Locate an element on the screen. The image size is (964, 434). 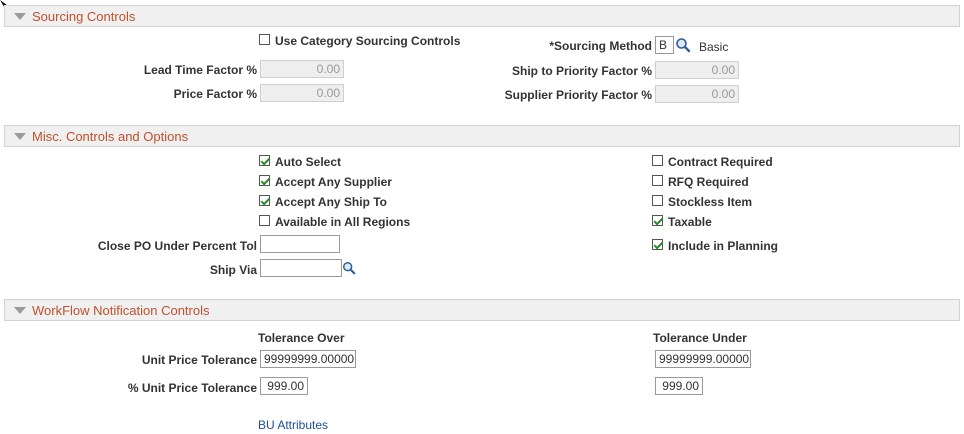
lead-time-factor-label: Lead Time Factor % is located at coordinates (200, 70).